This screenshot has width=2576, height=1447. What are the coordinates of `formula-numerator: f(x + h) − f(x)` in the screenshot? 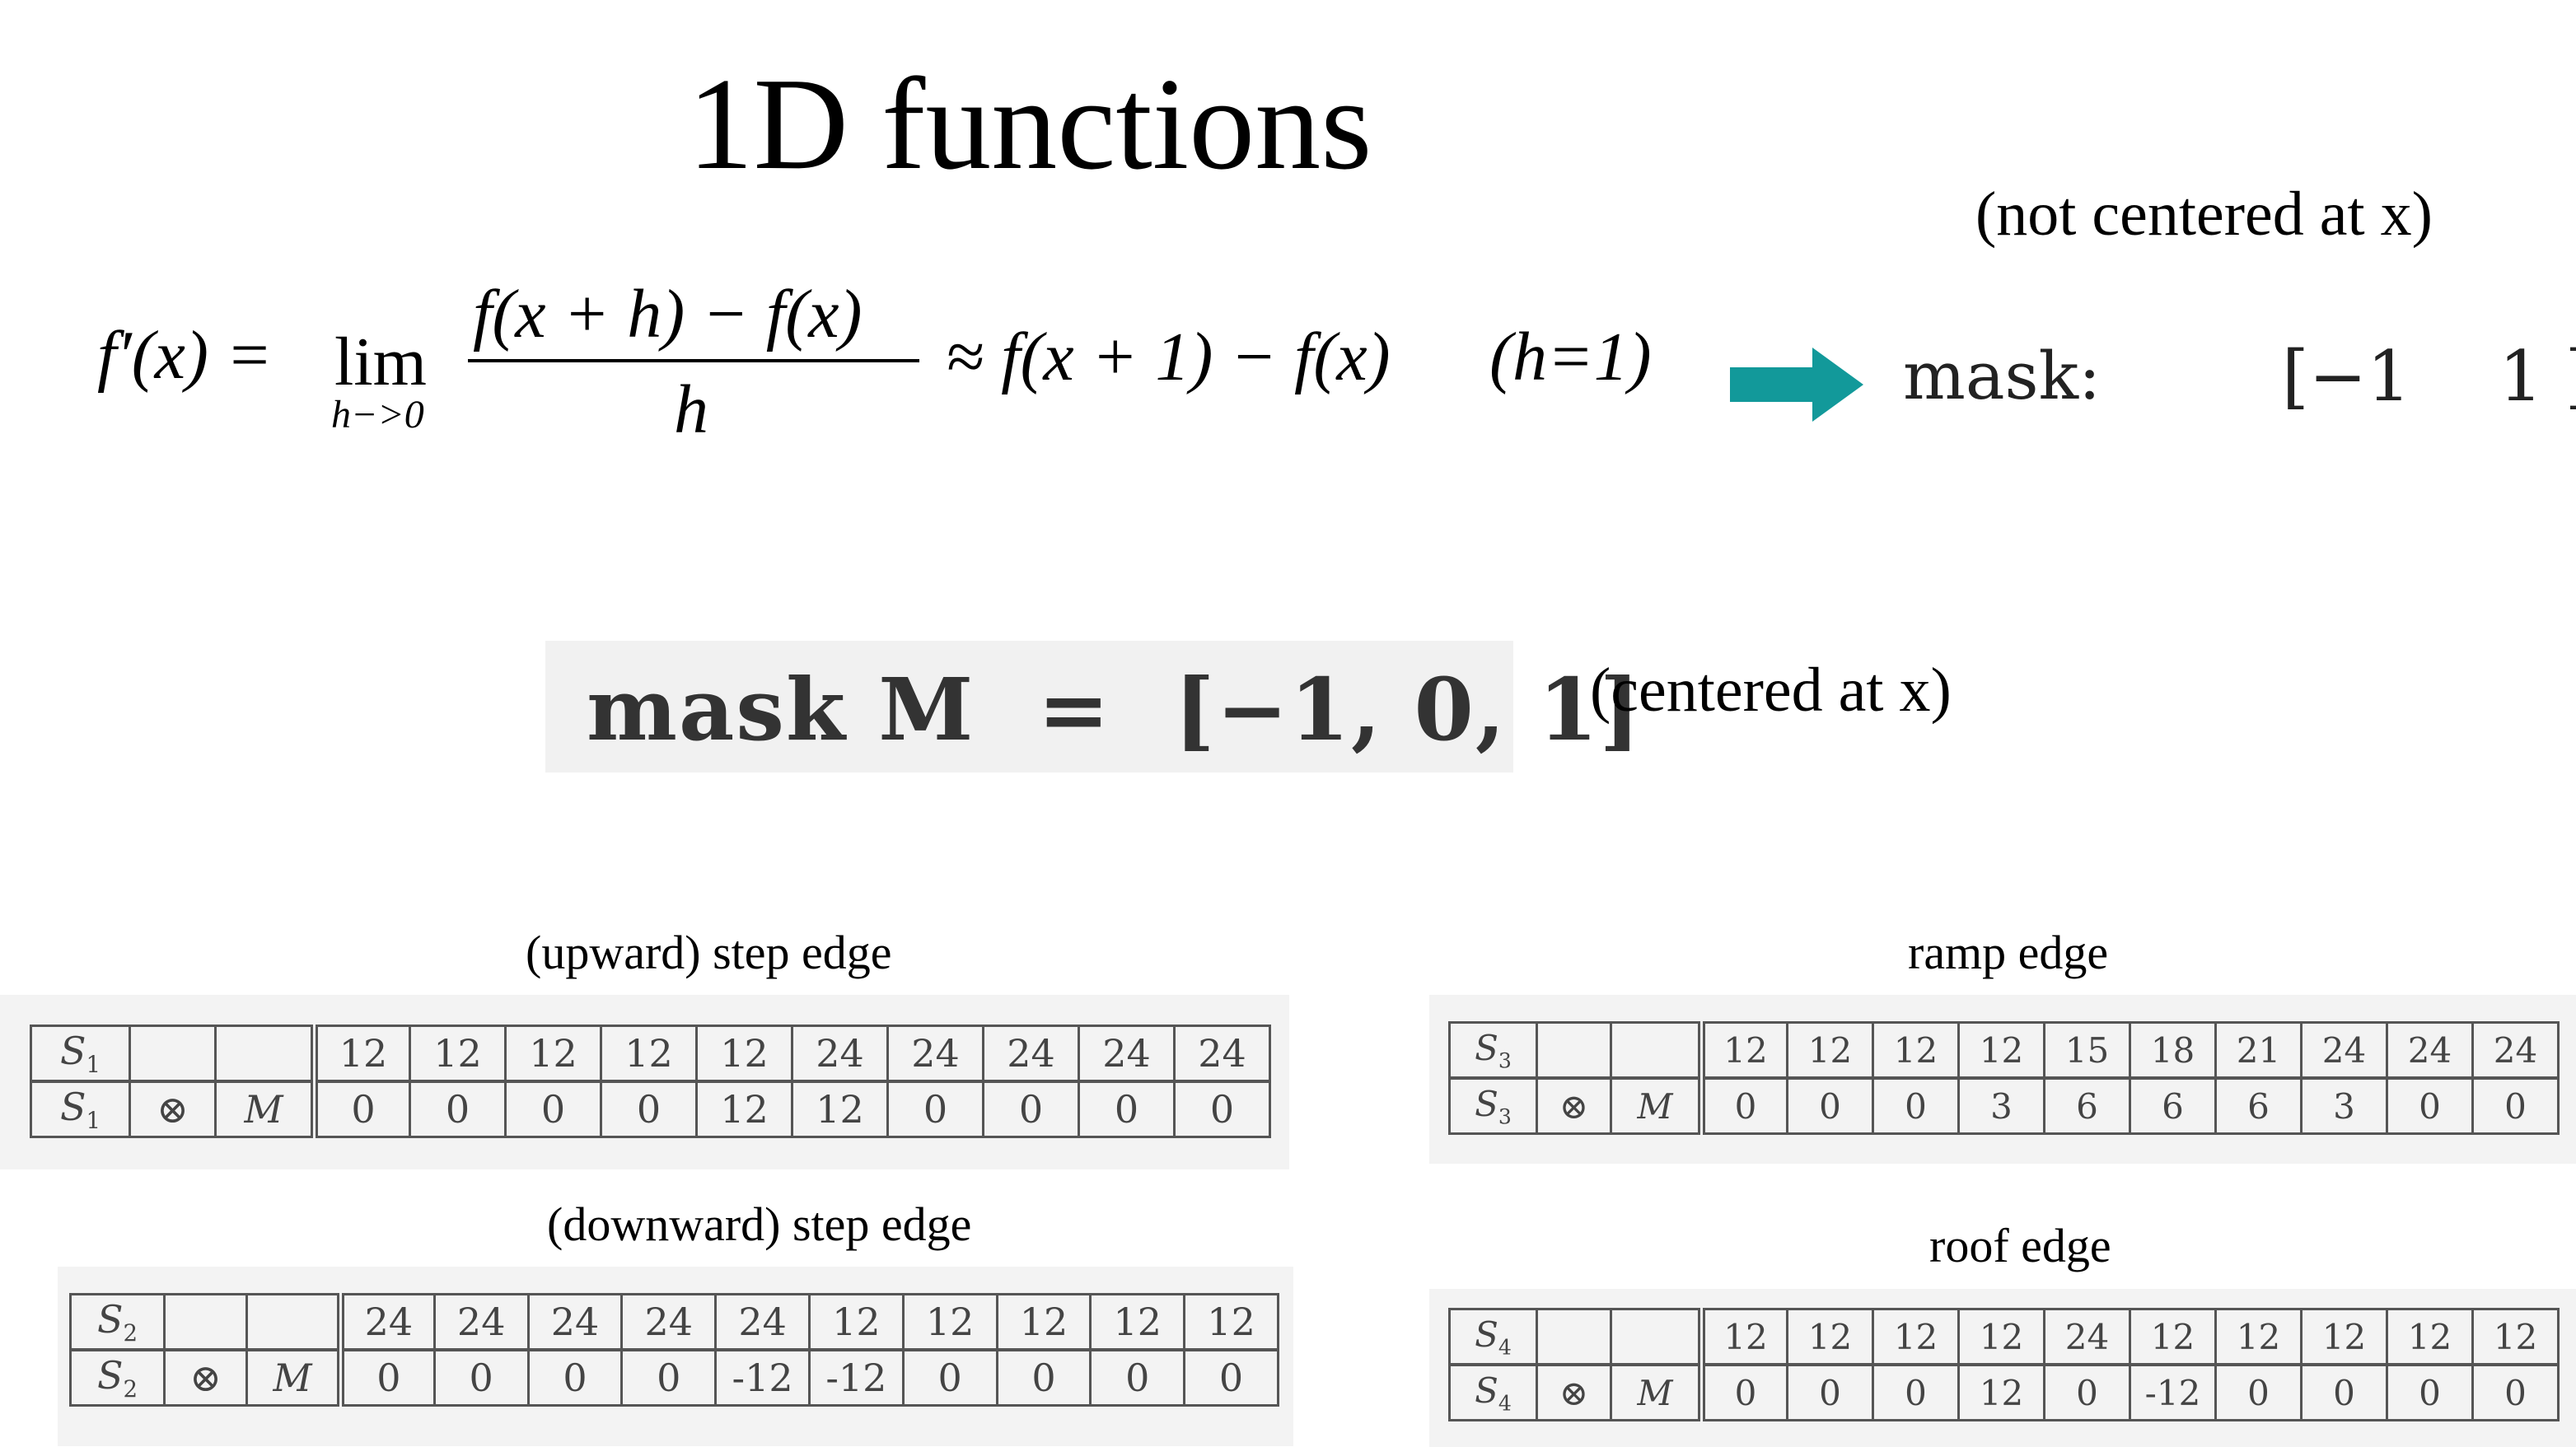 It's located at (668, 314).